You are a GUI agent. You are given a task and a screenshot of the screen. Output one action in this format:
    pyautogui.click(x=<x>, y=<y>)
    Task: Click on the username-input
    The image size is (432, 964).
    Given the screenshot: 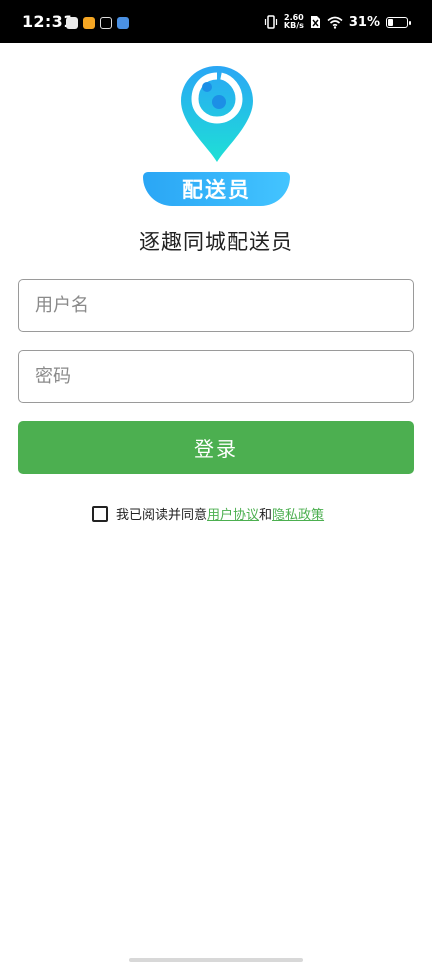 What is the action you would take?
    pyautogui.click(x=216, y=305)
    